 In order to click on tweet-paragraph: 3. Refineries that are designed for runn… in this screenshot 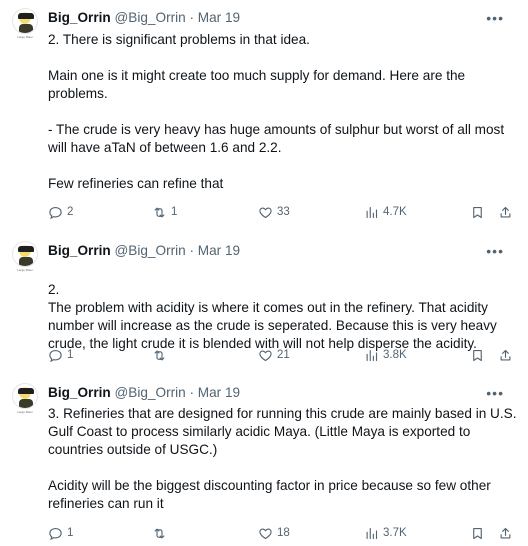, I will do `click(282, 431)`.